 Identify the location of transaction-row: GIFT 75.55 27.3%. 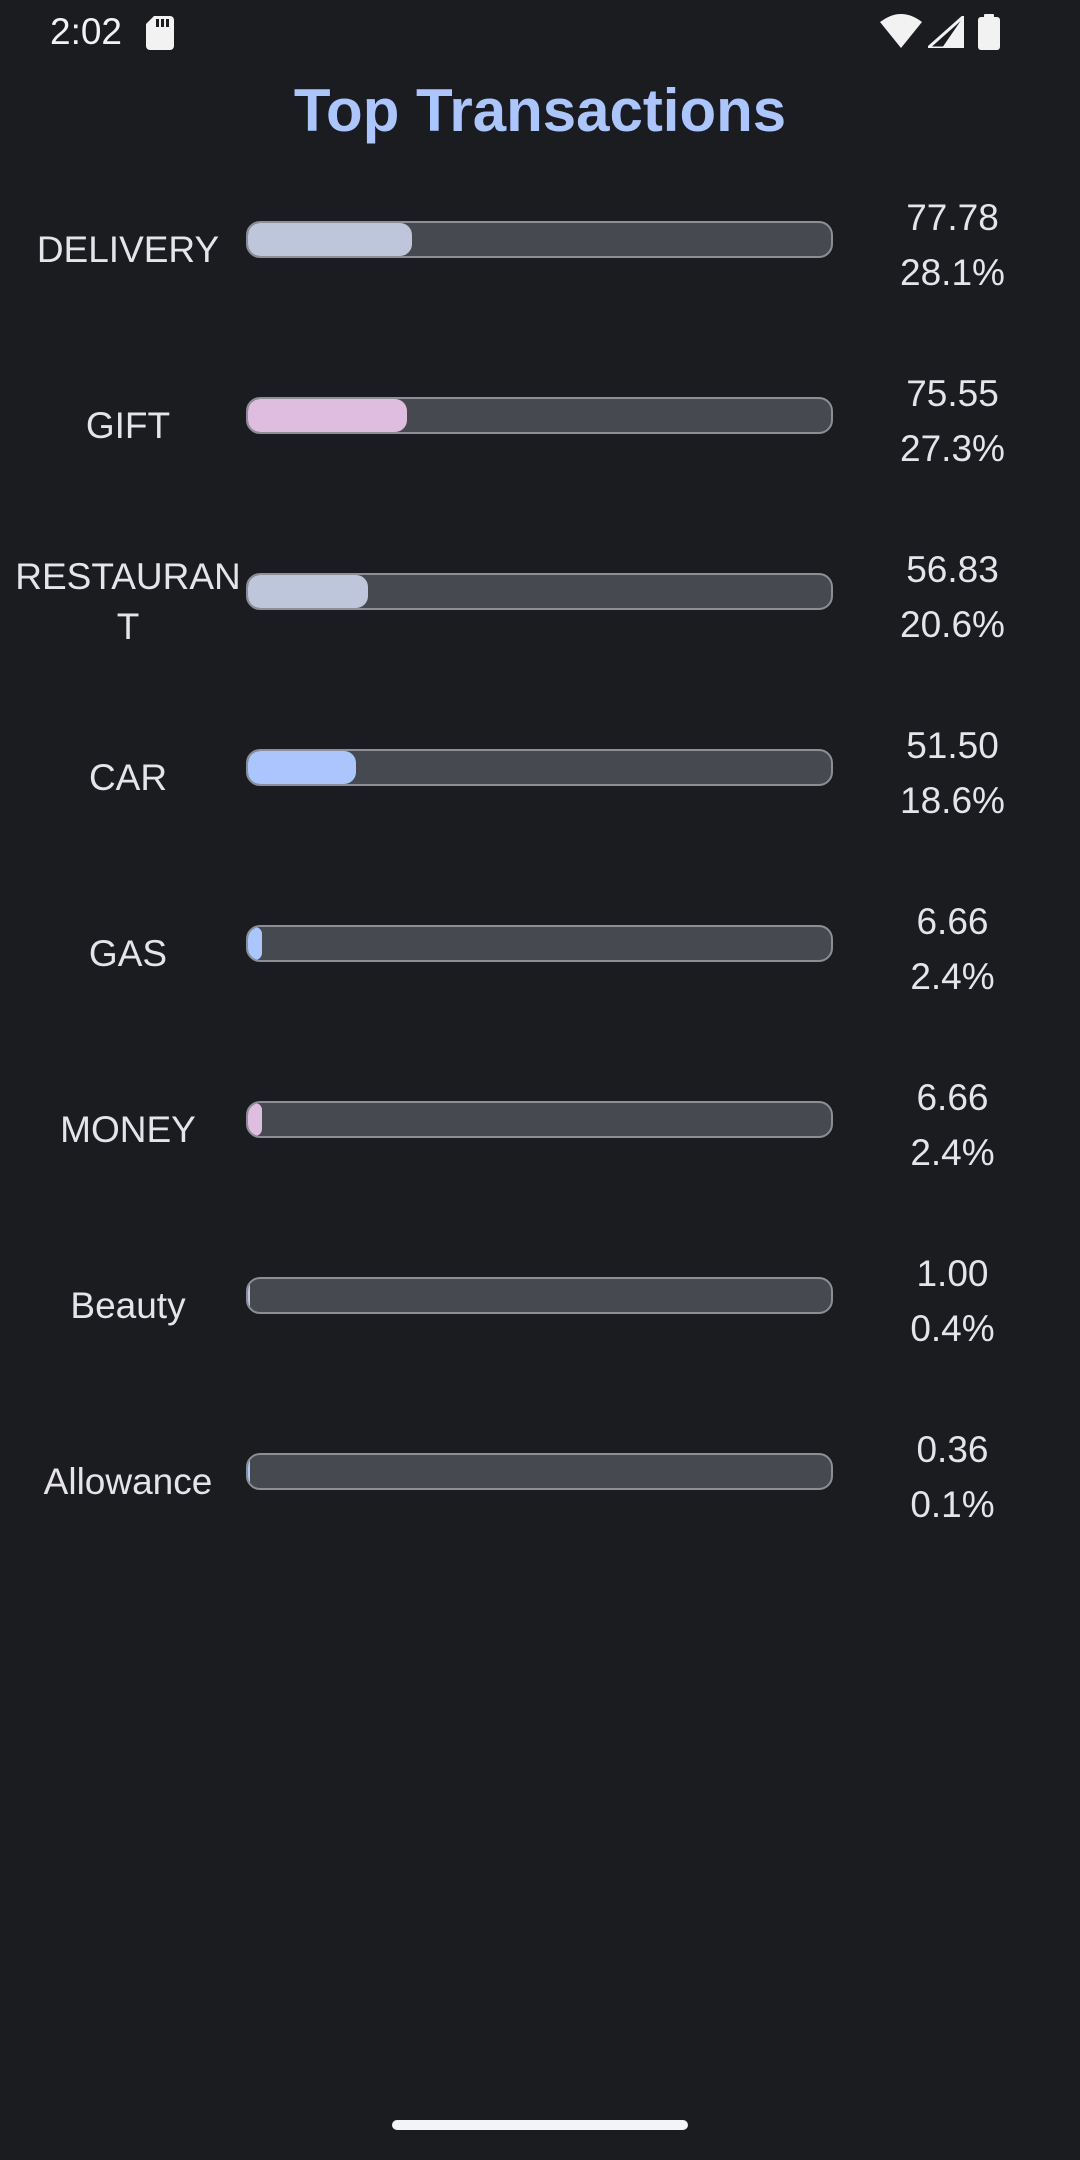
(540, 426).